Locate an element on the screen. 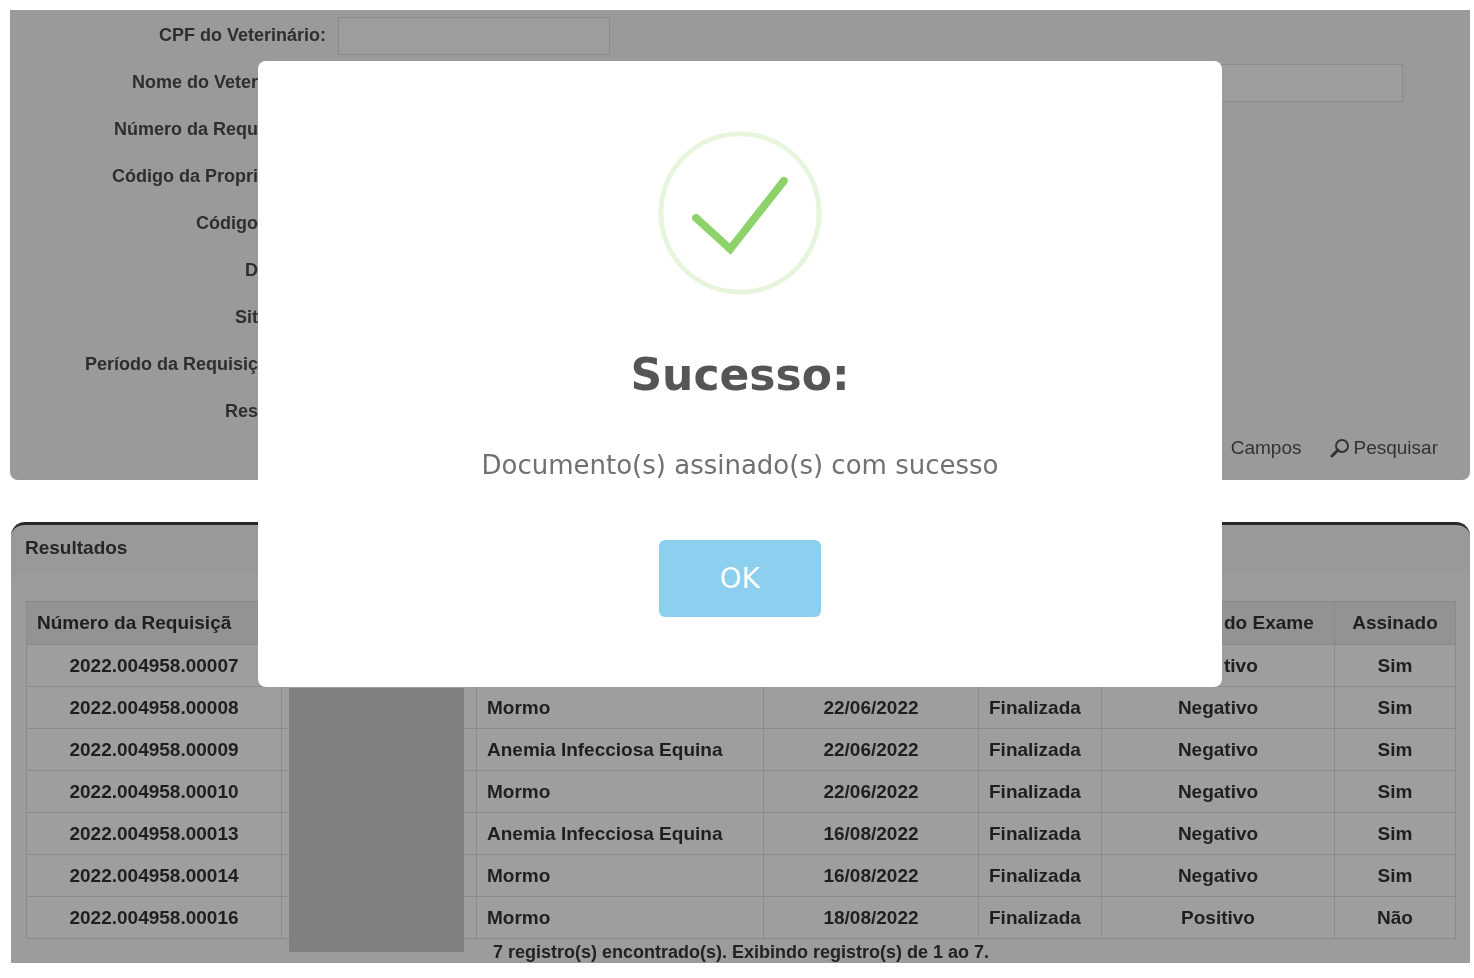  field-label: CPF do Veterinário: is located at coordinates (241, 35).